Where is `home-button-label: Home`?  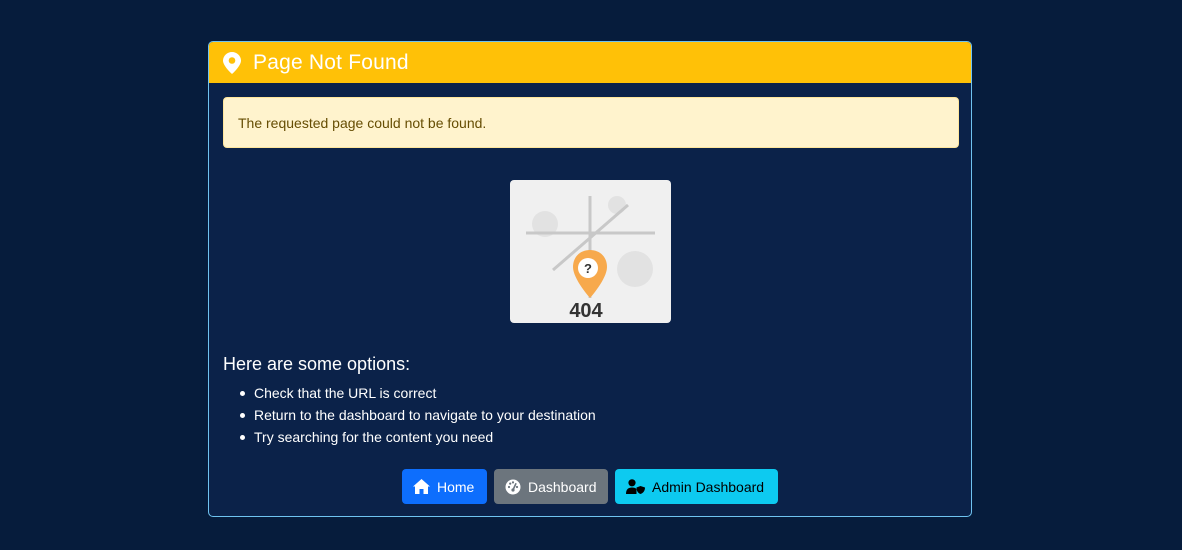 home-button-label: Home is located at coordinates (456, 486).